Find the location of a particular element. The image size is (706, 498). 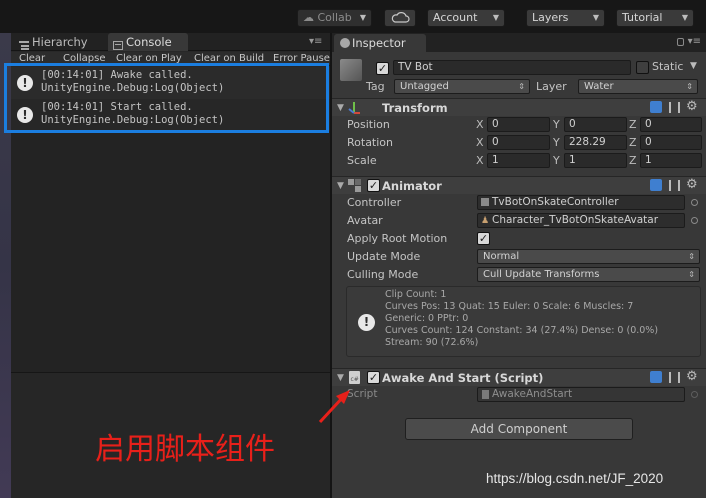

cloud-services-button is located at coordinates (400, 18).